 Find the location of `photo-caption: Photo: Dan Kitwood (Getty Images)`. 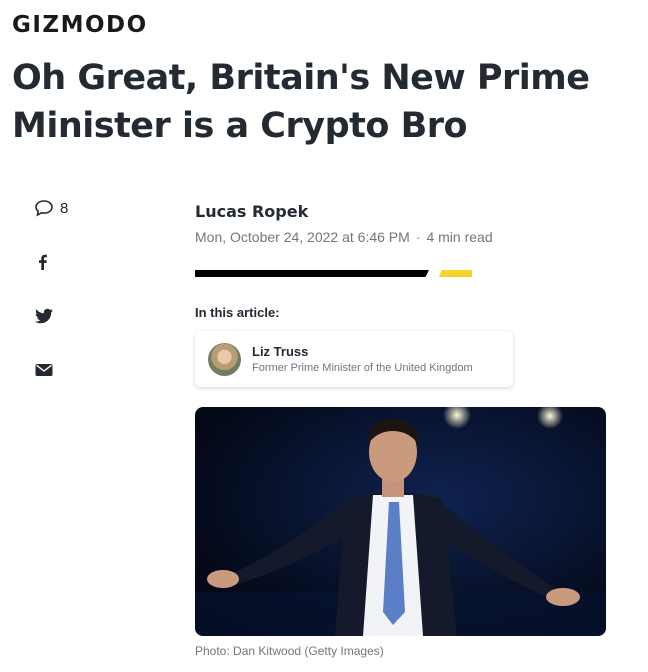

photo-caption: Photo: Dan Kitwood (Getty Images) is located at coordinates (289, 651).